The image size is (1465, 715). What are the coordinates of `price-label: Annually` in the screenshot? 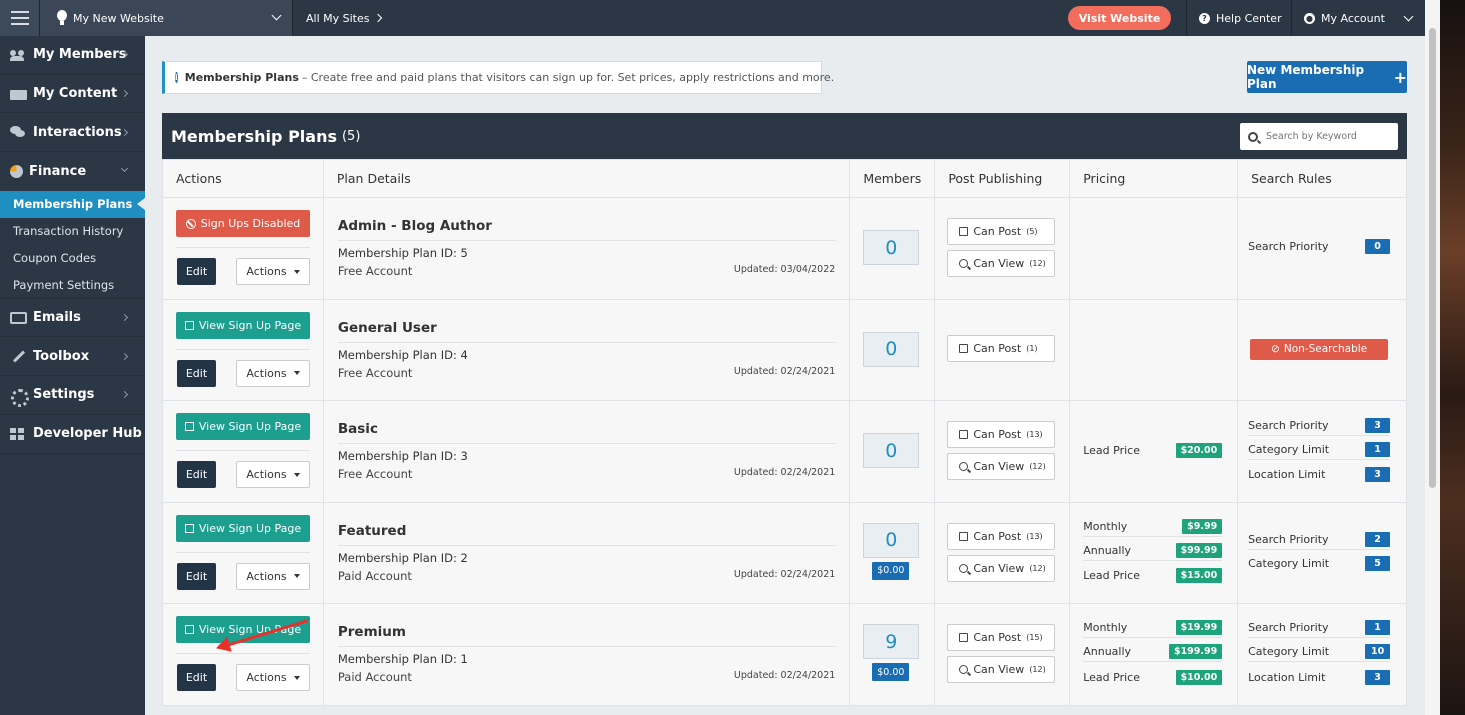 It's located at (1107, 550).